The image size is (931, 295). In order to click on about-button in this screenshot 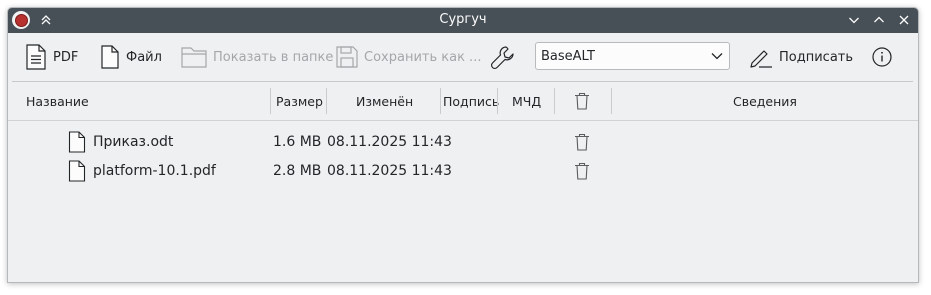, I will do `click(882, 57)`.